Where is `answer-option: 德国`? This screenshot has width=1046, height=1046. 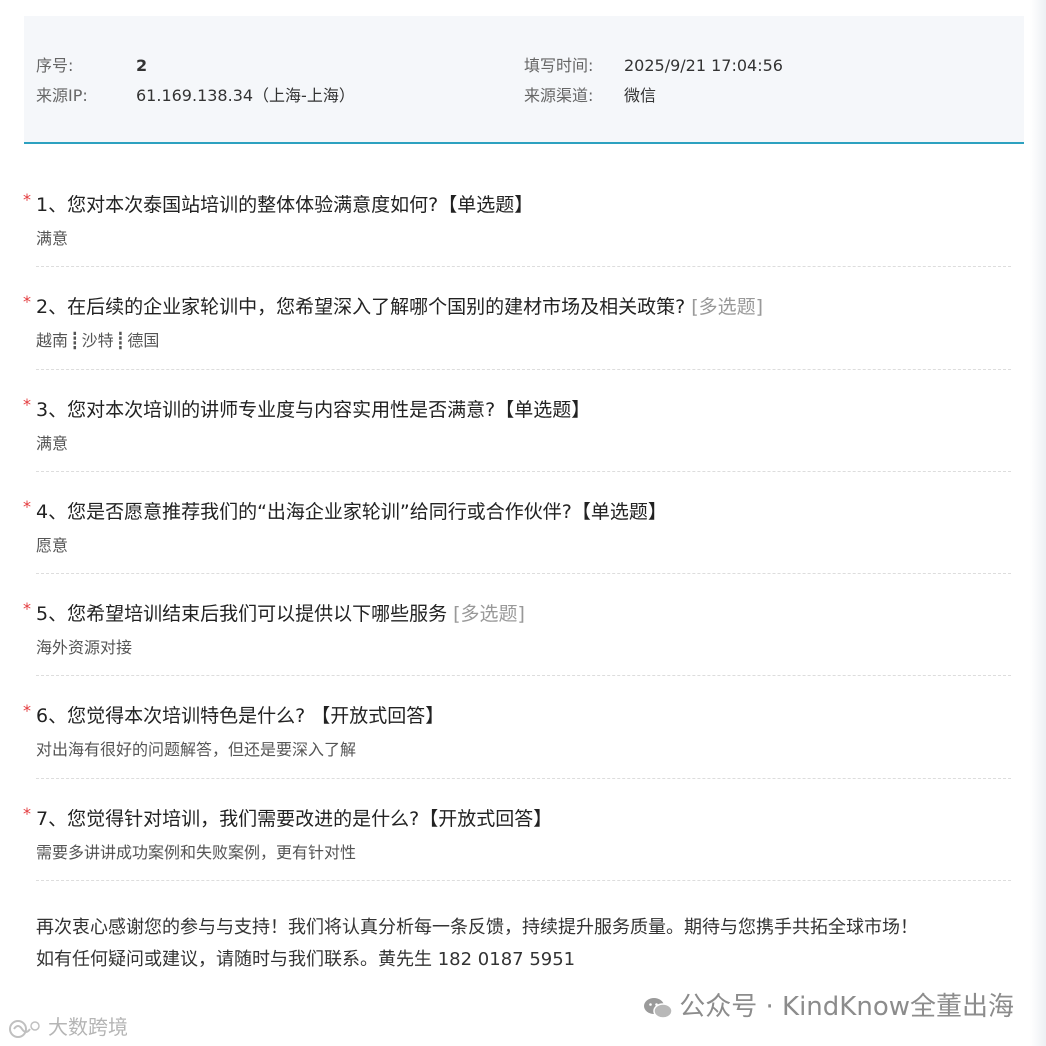
answer-option: 德国 is located at coordinates (143, 340).